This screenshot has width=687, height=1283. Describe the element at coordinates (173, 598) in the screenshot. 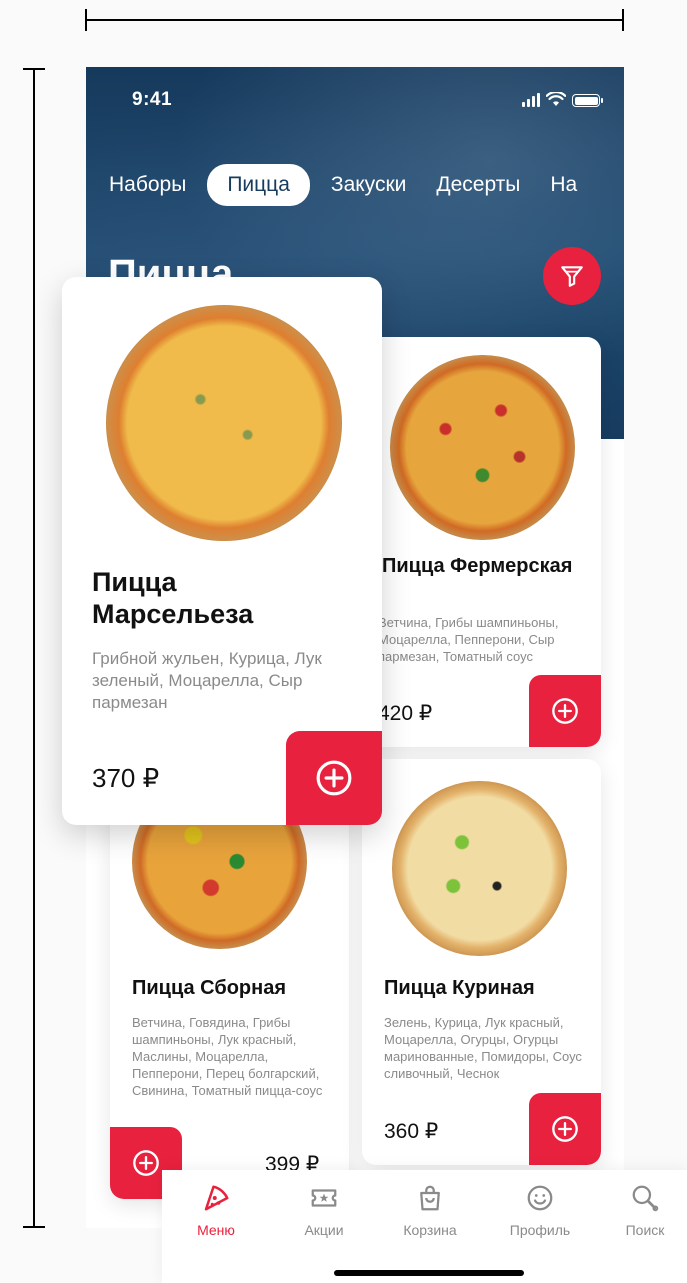

I see `product-name: Пицца Марсельеза` at that location.